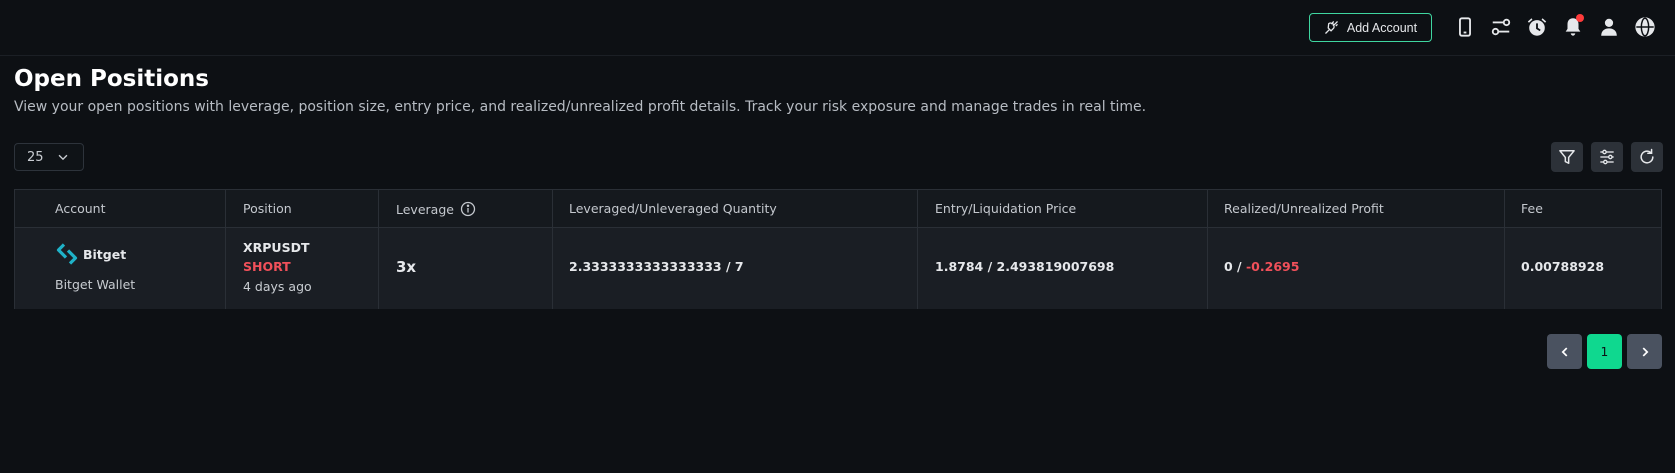 This screenshot has height=473, width=1675. What do you see at coordinates (1228, 266) in the screenshot?
I see `realized-profit: 0` at bounding box center [1228, 266].